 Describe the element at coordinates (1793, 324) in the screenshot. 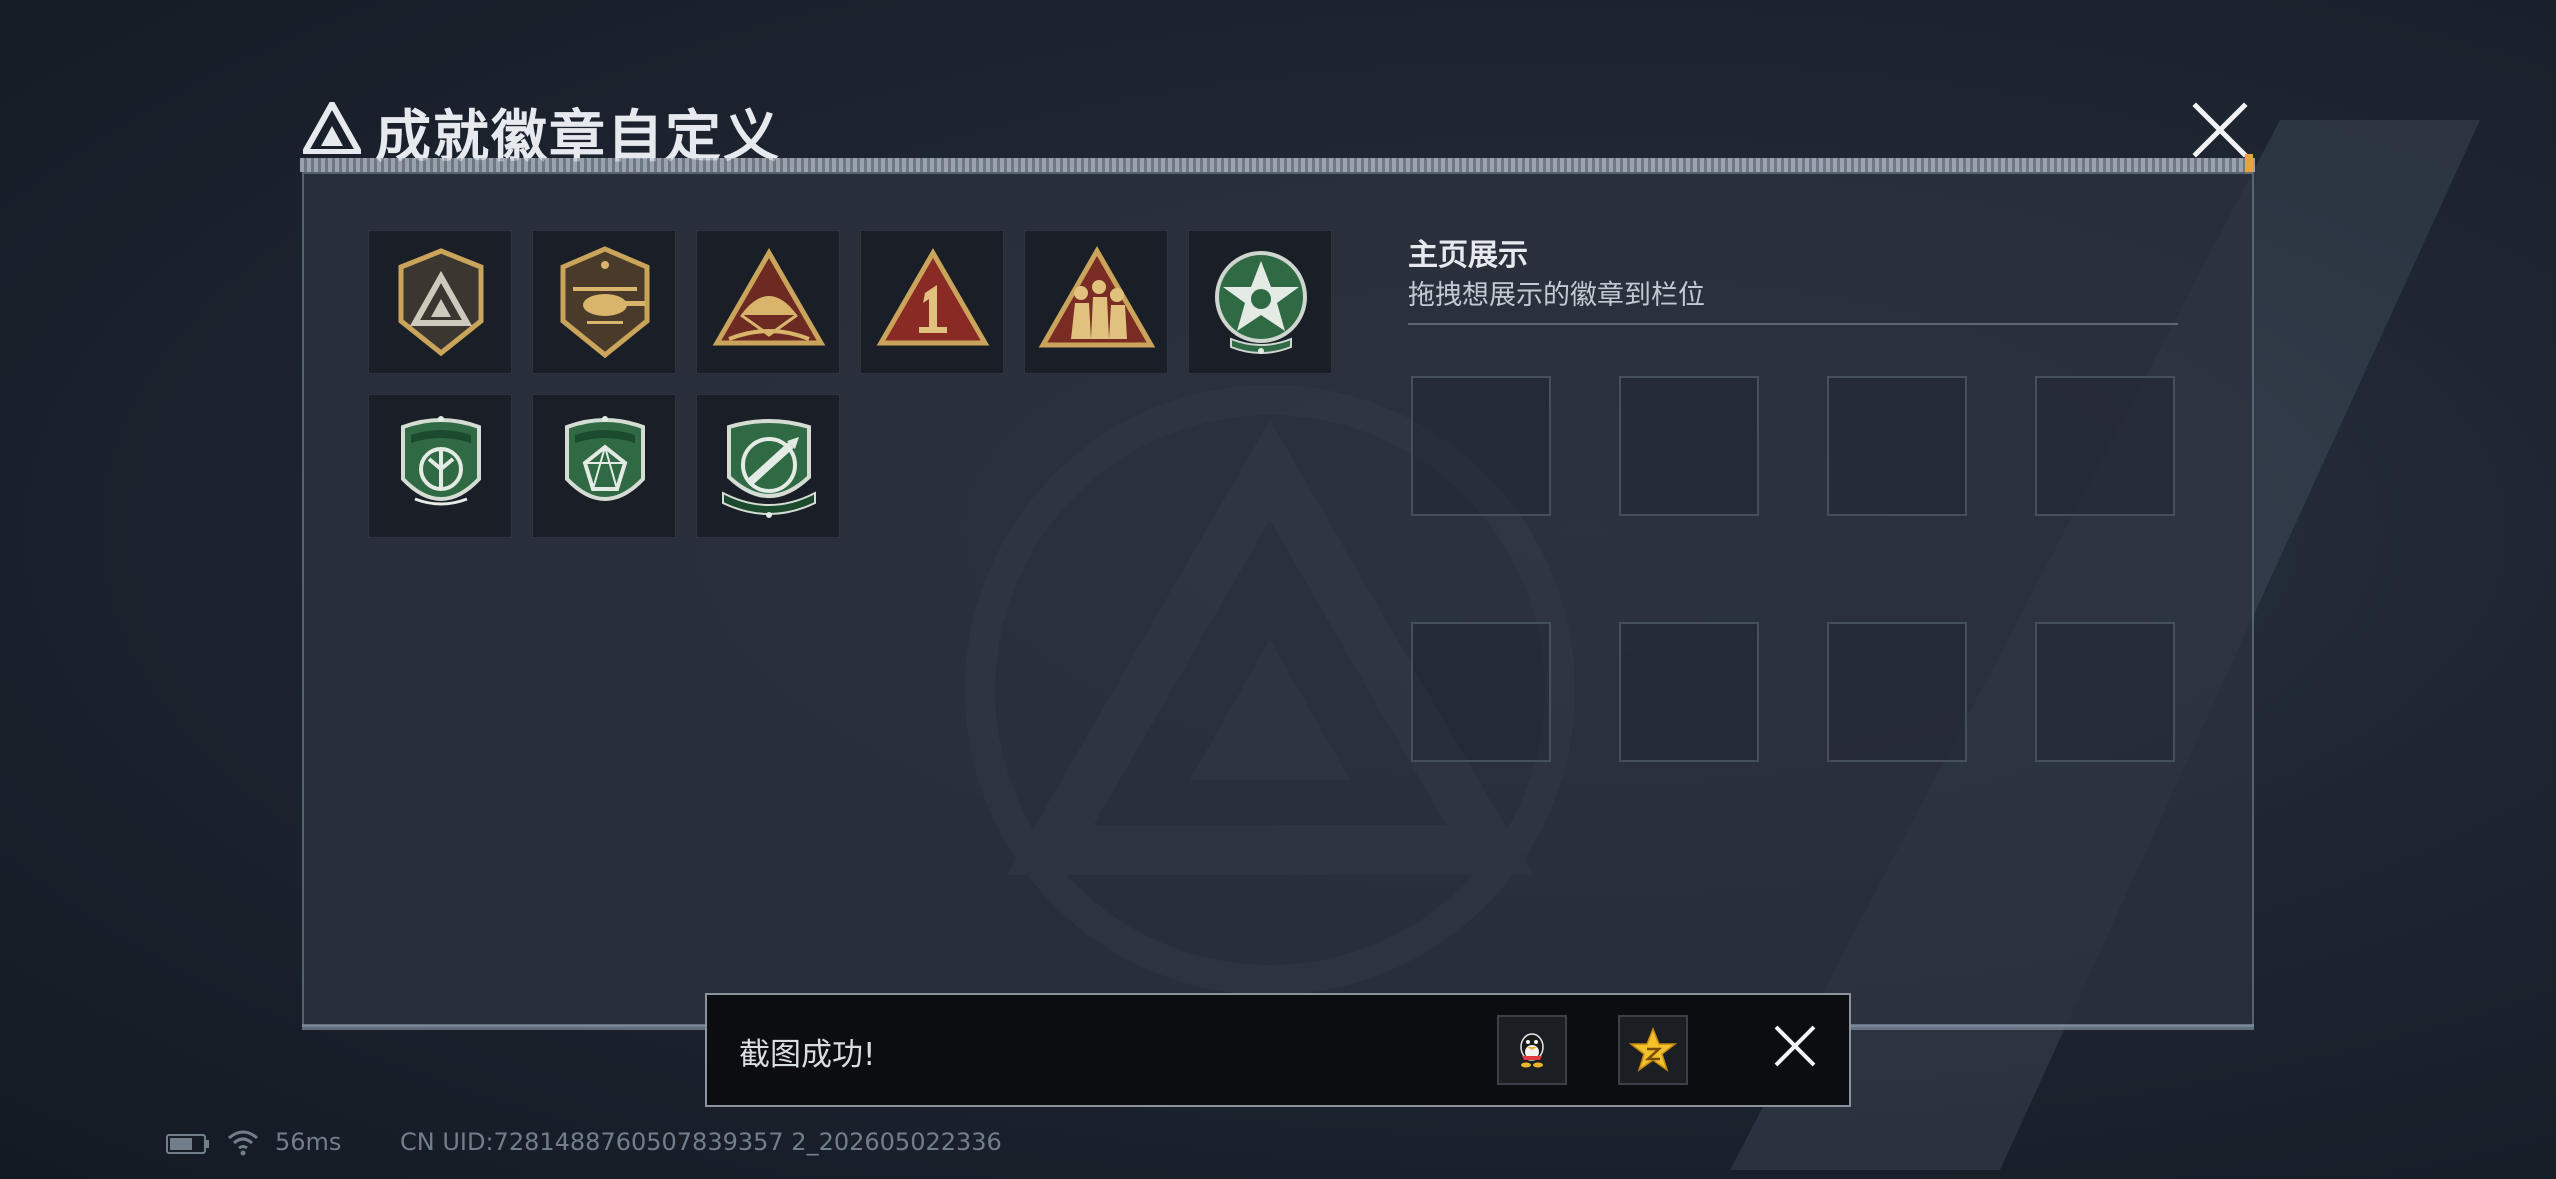

I see `display-section-divider` at that location.